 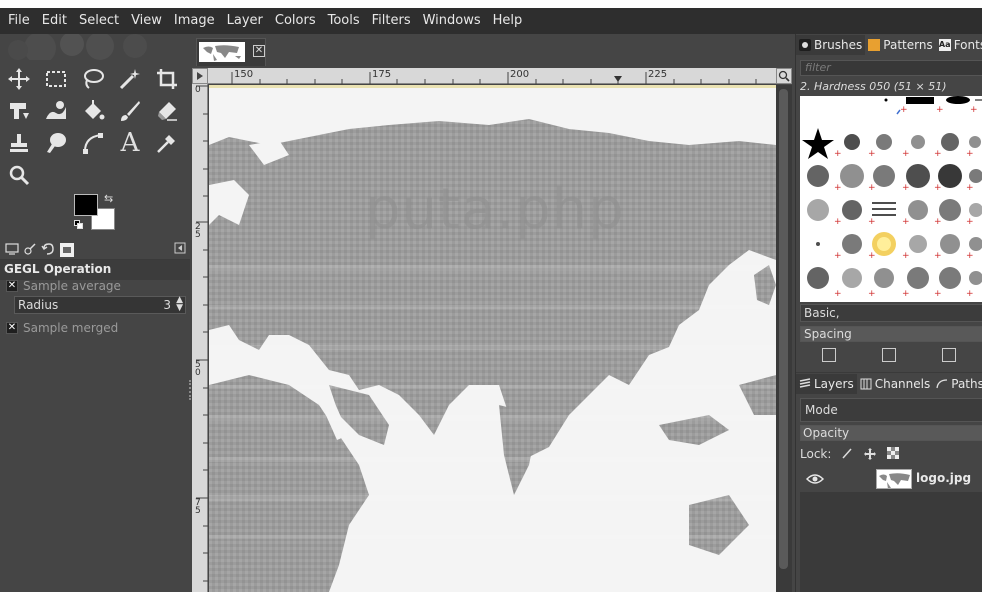 What do you see at coordinates (19, 111) in the screenshot?
I see `transform-tool-icon` at bounding box center [19, 111].